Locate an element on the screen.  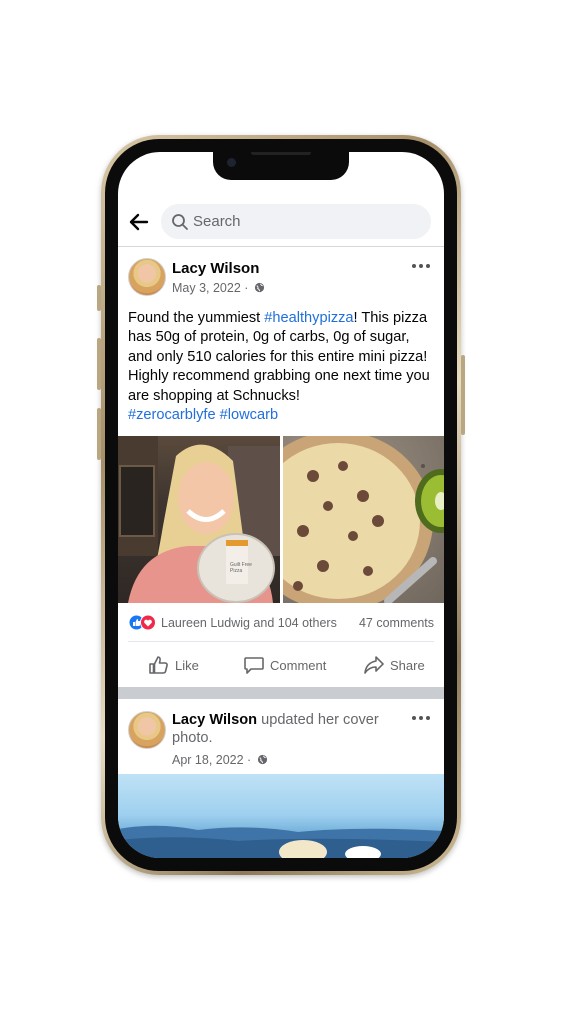
search-placeholder: Search is located at coordinates (217, 221).